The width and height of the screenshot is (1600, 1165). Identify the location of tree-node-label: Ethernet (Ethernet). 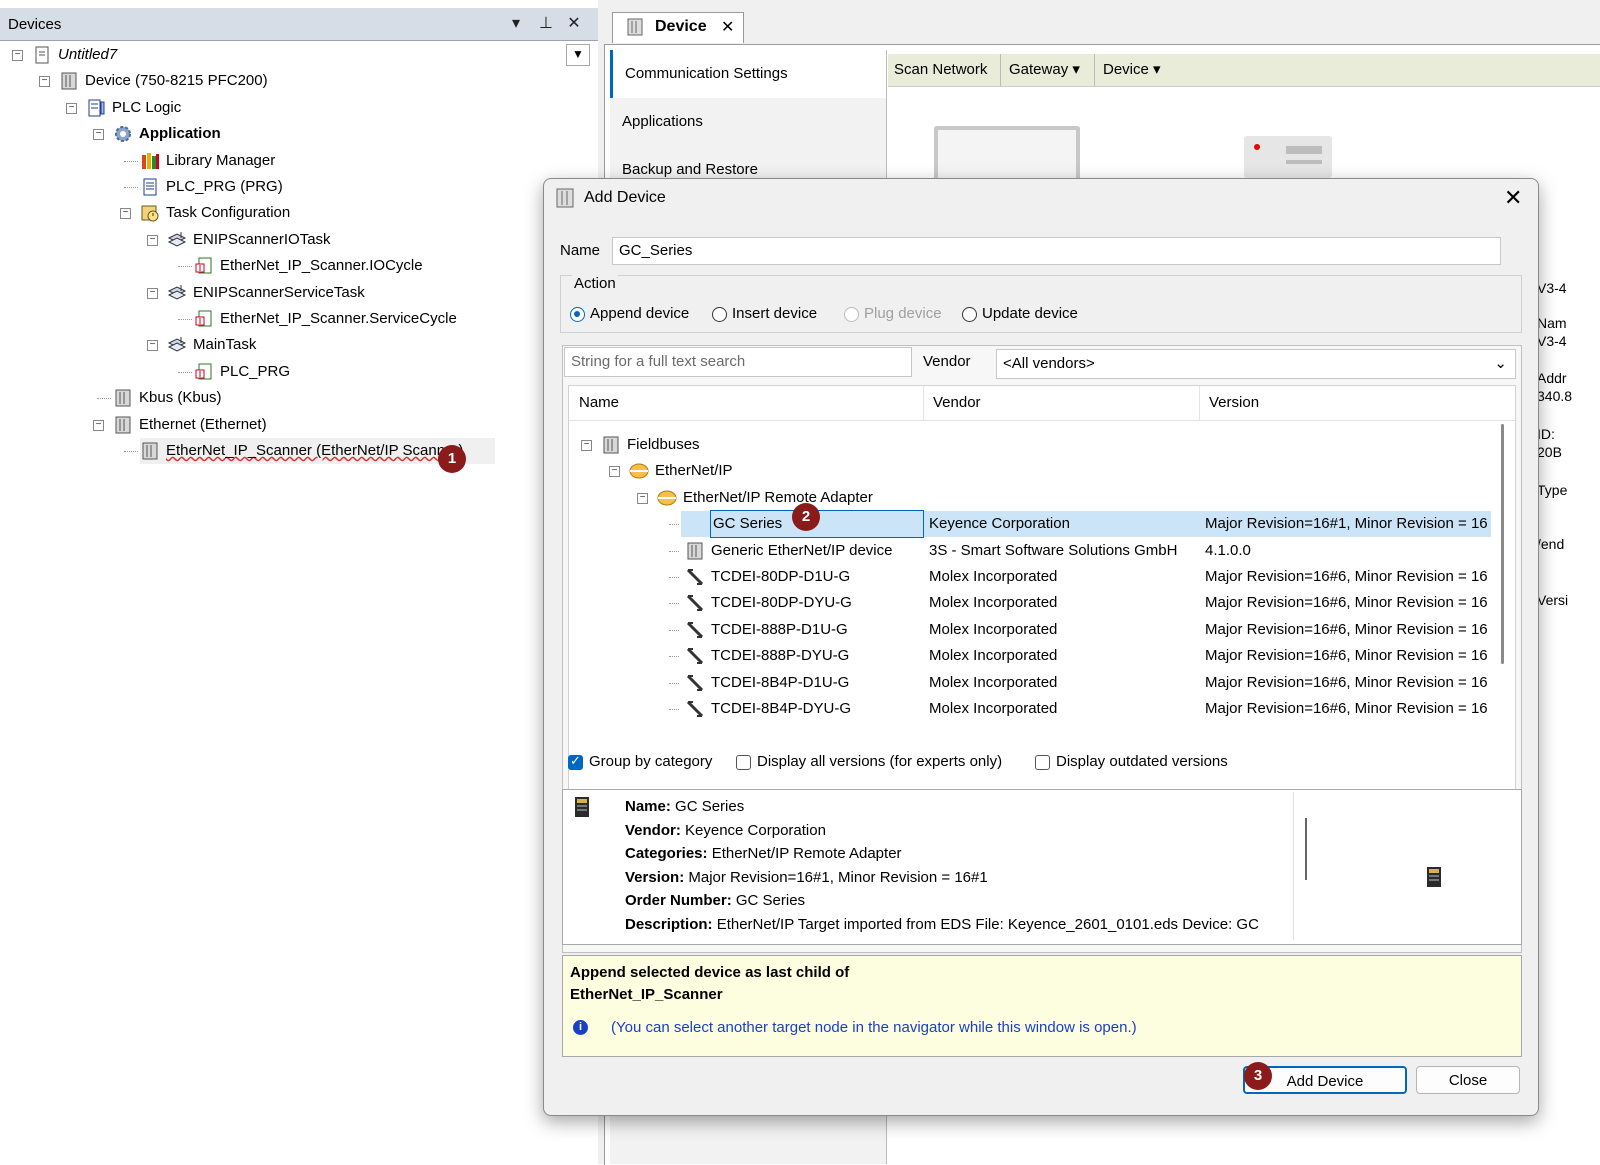
(203, 424).